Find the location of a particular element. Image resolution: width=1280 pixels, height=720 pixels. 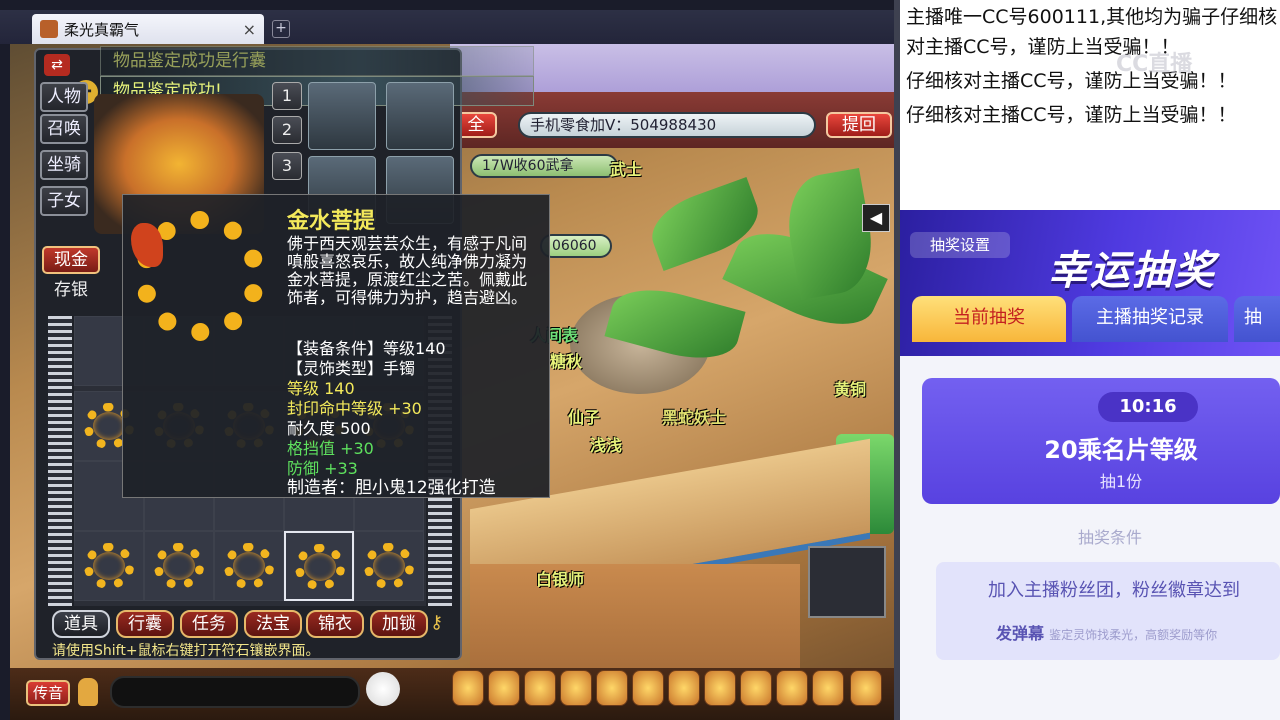

minimap is located at coordinates (847, 582).